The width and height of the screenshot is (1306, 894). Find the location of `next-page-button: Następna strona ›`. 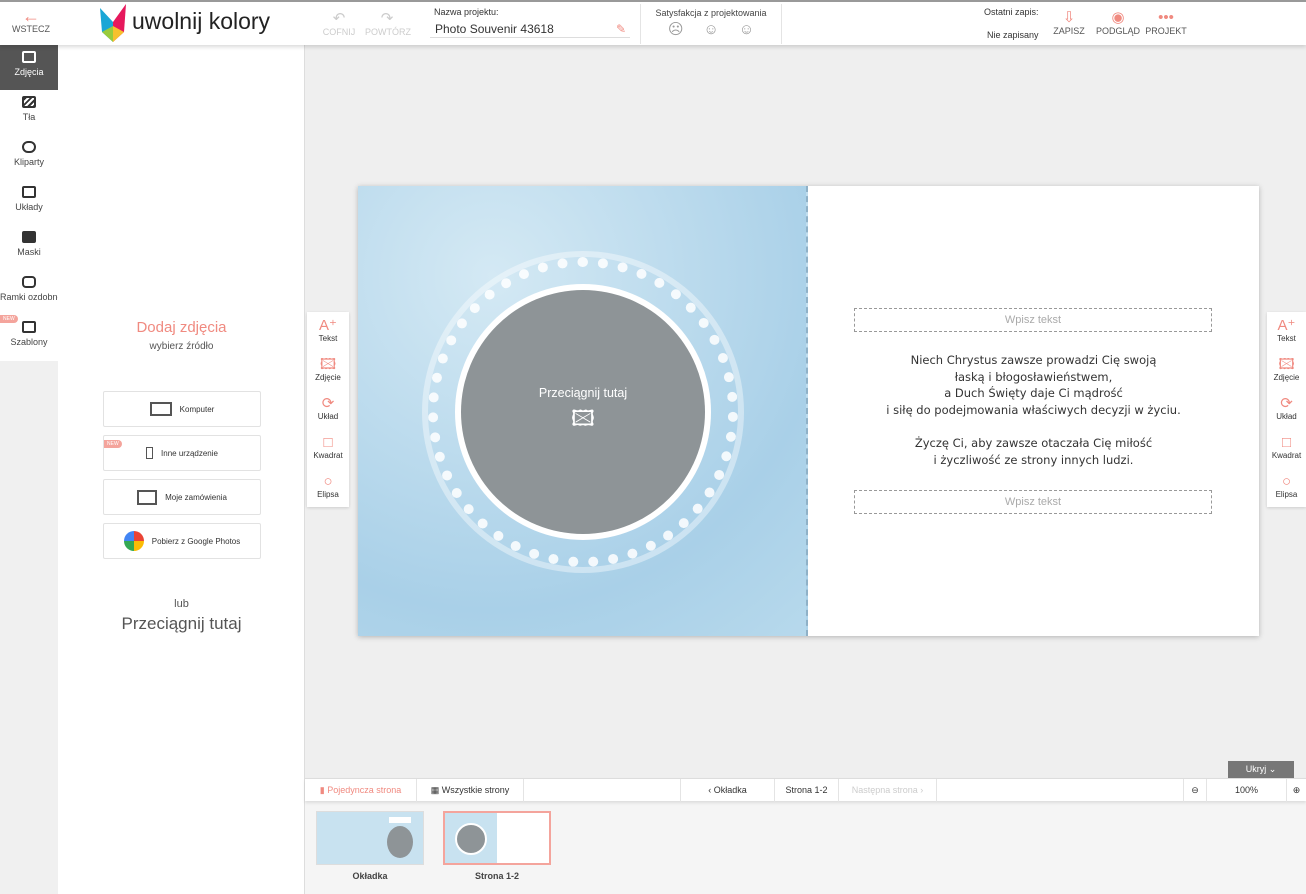

next-page-button: Następna strona › is located at coordinates (888, 790).